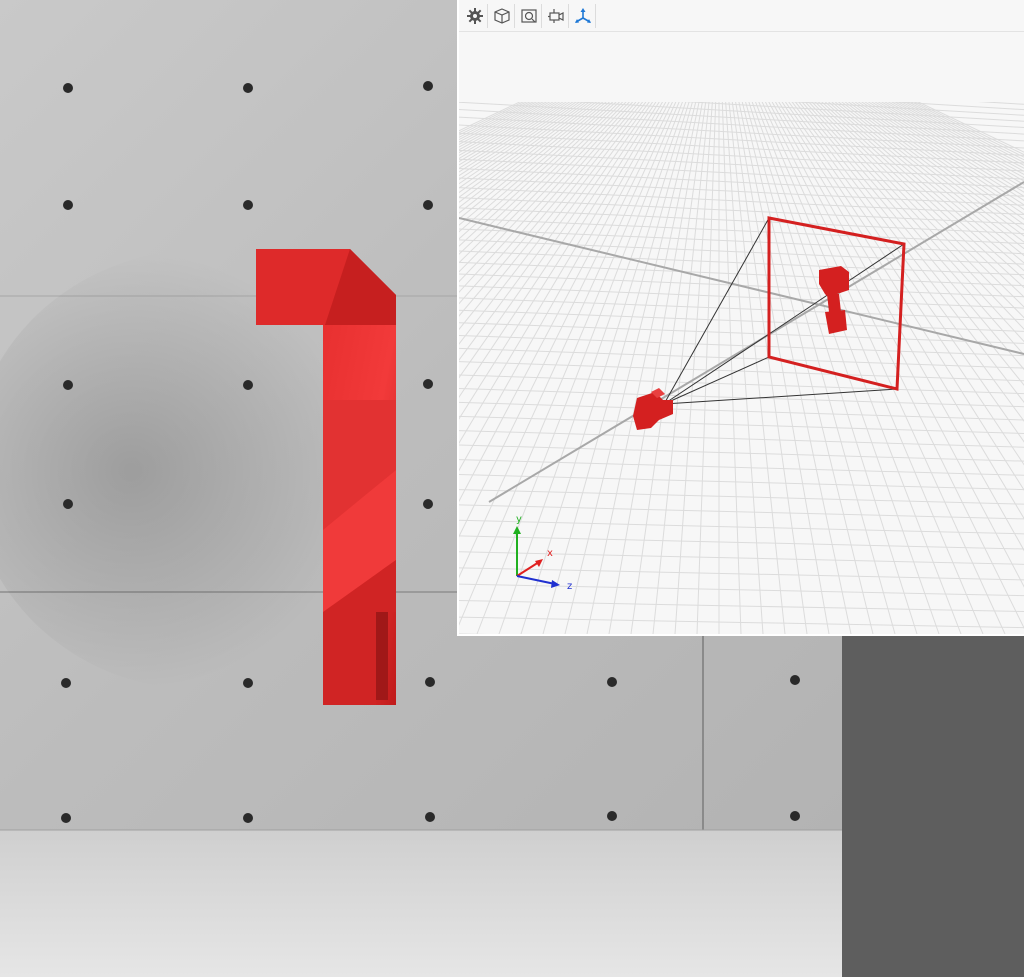  Describe the element at coordinates (741, 67) in the screenshot. I see `horizon-haze` at that location.